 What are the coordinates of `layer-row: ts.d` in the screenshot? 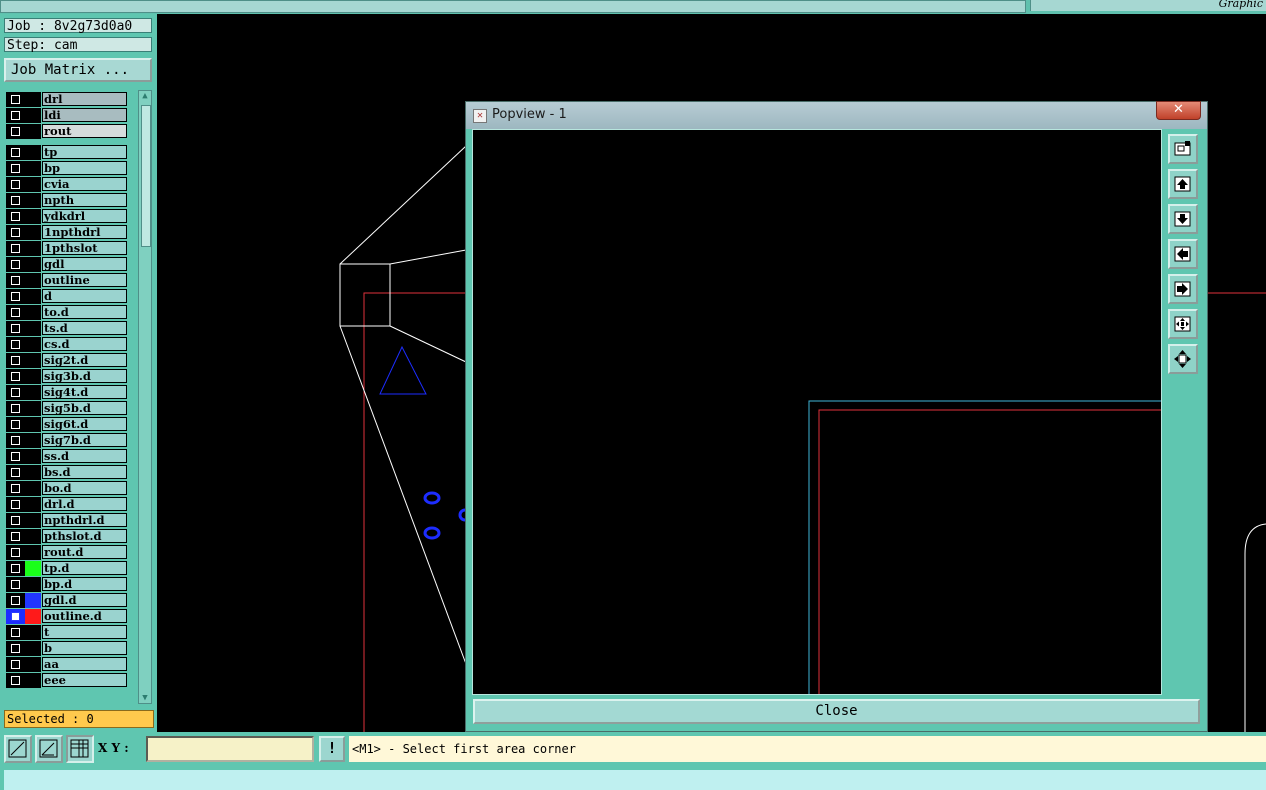 It's located at (67, 328).